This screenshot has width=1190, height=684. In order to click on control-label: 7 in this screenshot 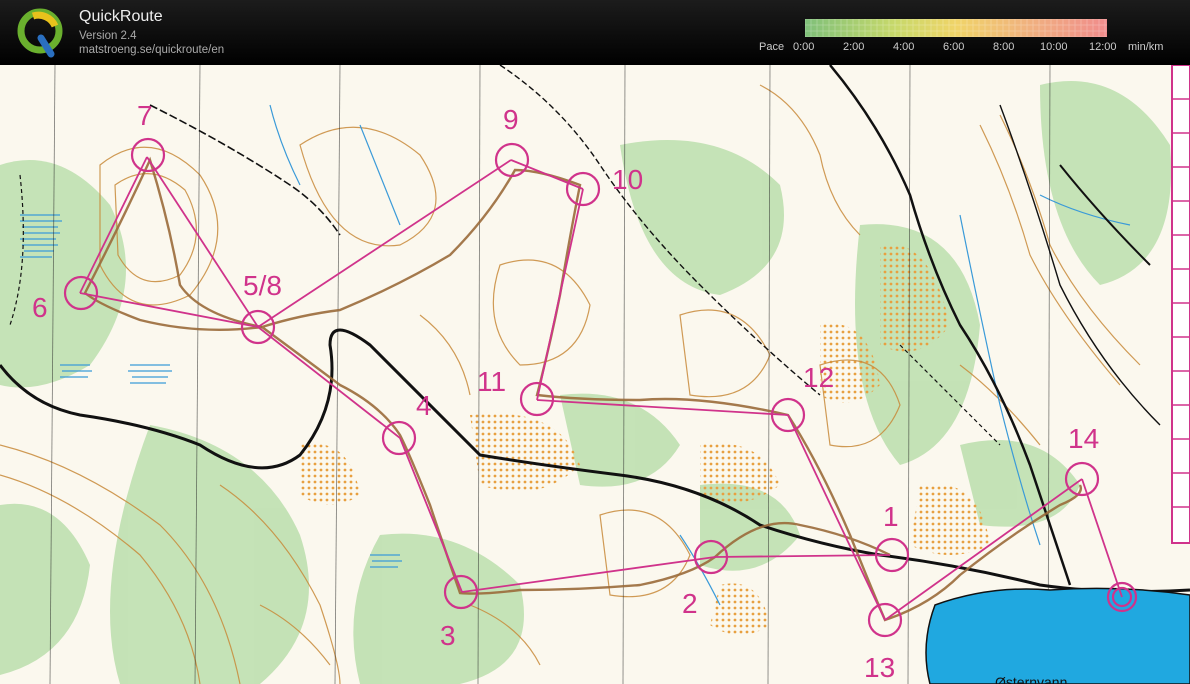, I will do `click(145, 115)`.